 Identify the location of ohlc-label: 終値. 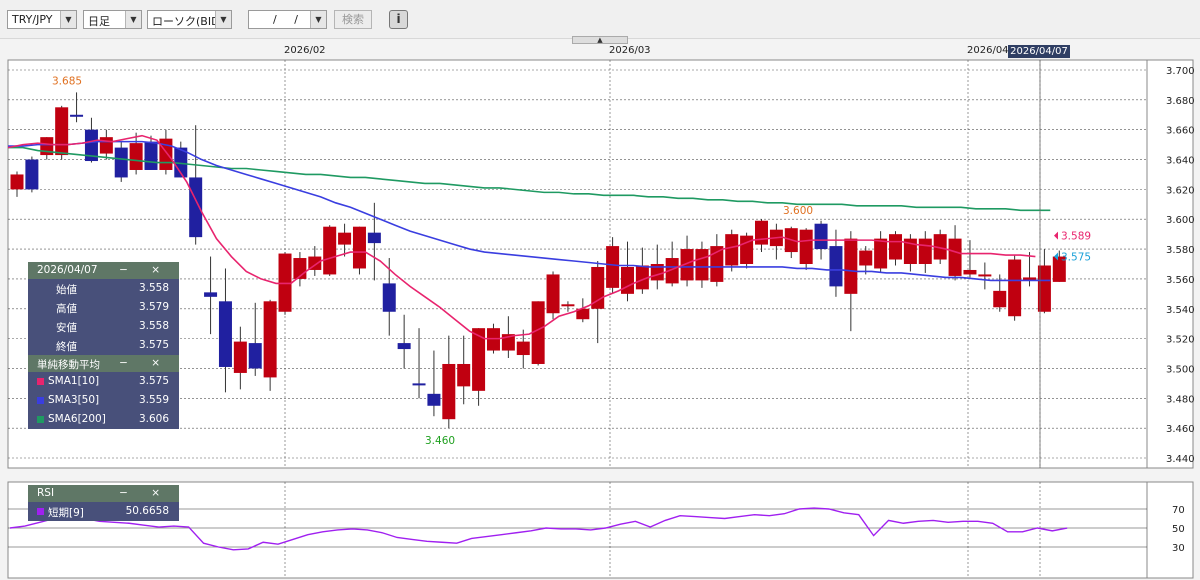
(66, 347).